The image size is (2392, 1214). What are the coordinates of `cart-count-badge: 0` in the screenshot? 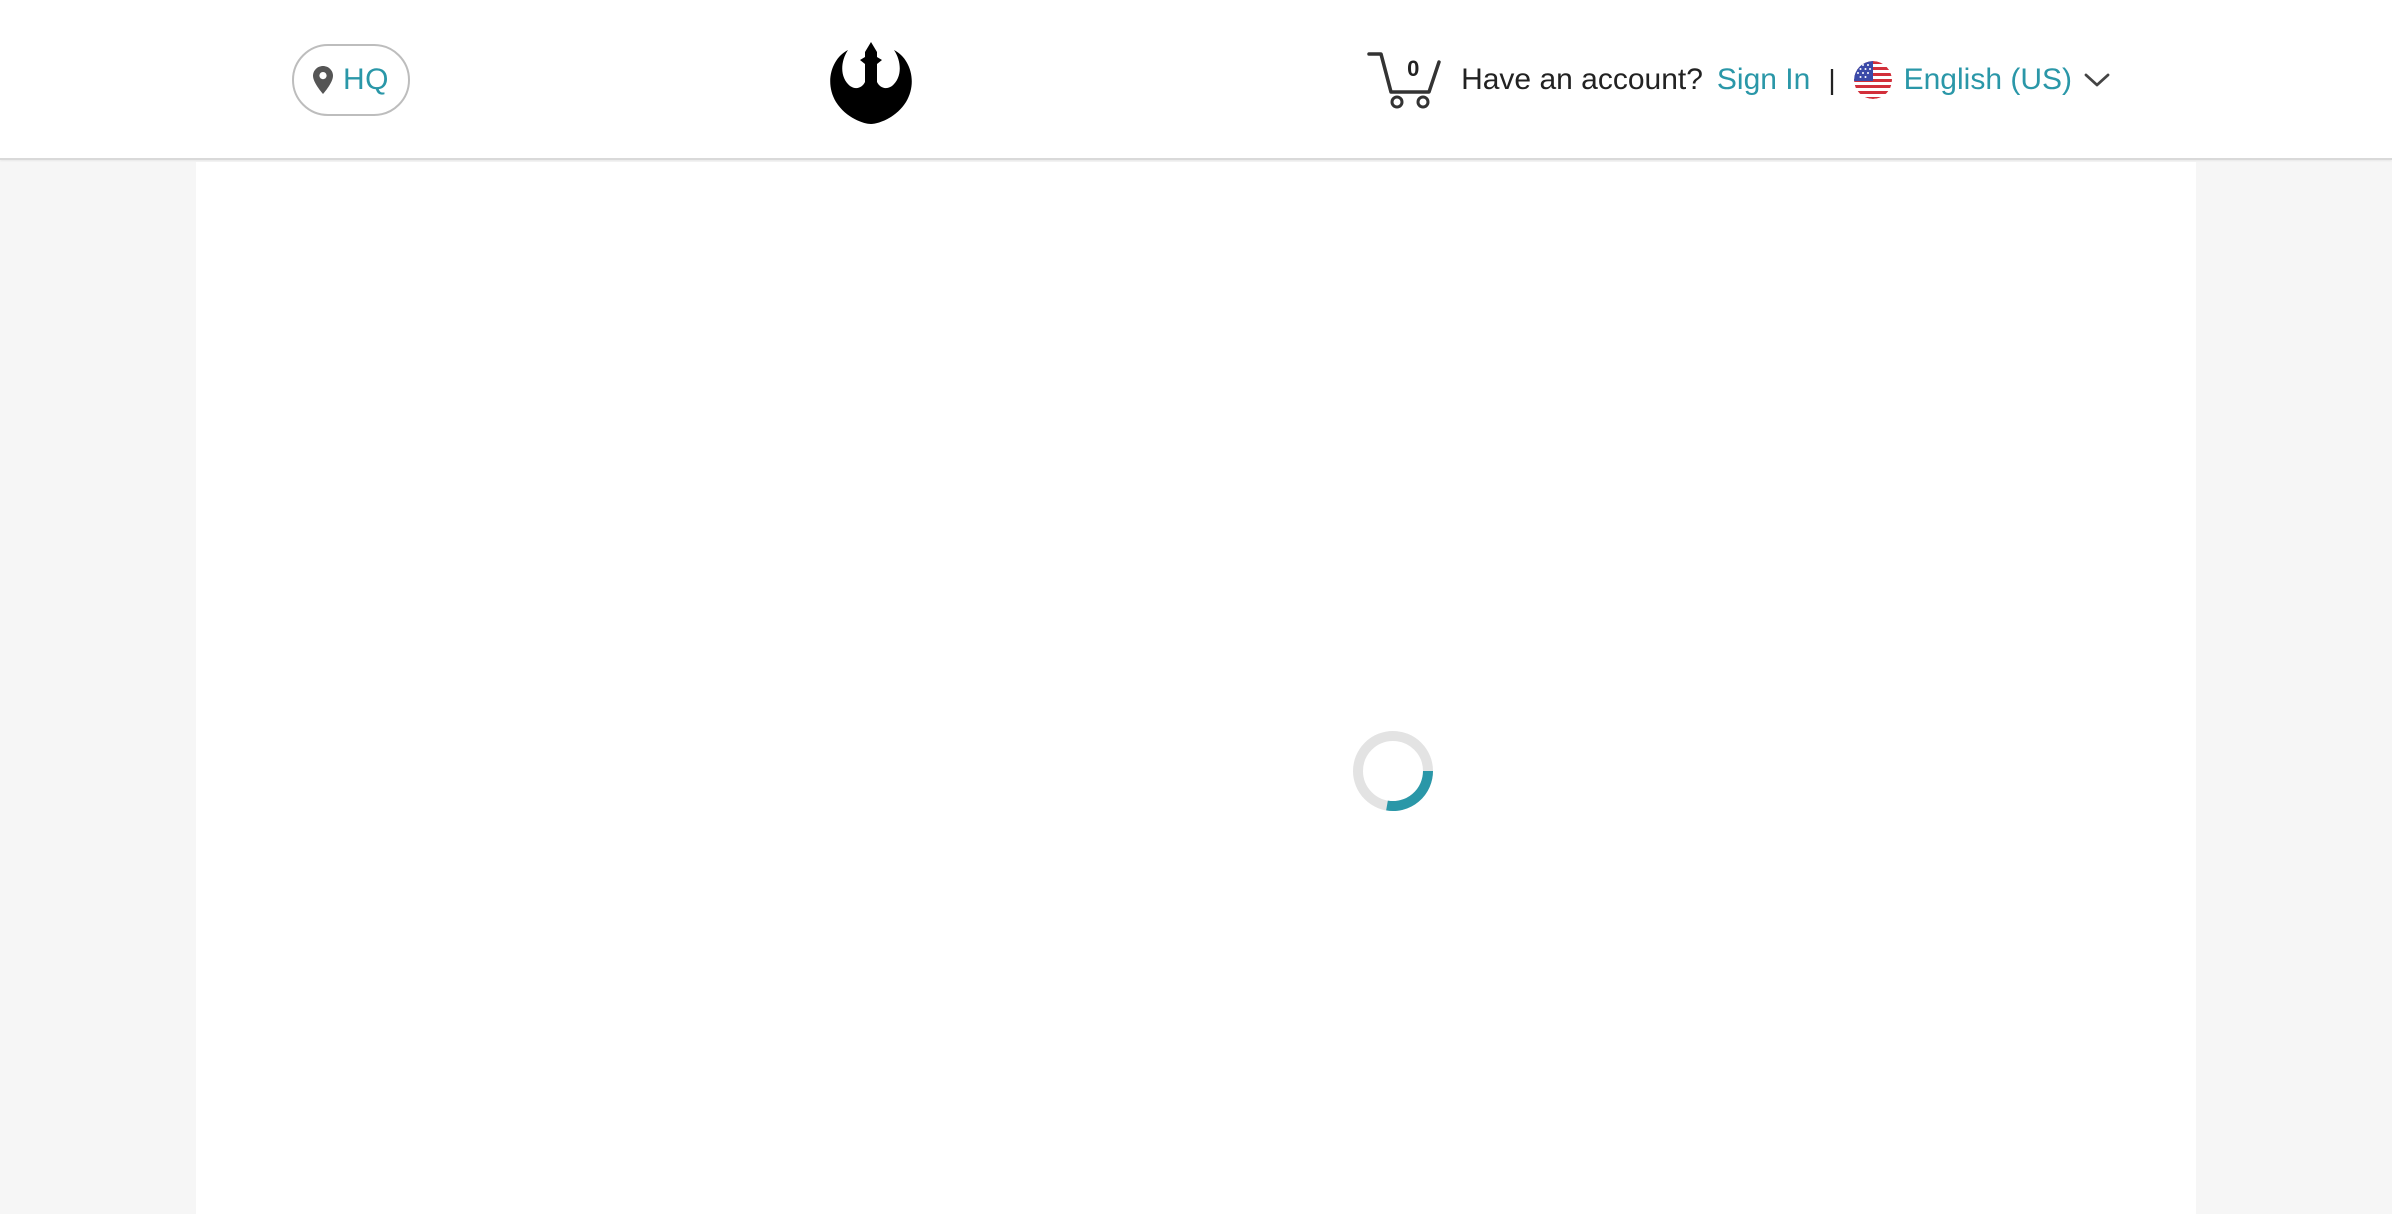 It's located at (1413, 68).